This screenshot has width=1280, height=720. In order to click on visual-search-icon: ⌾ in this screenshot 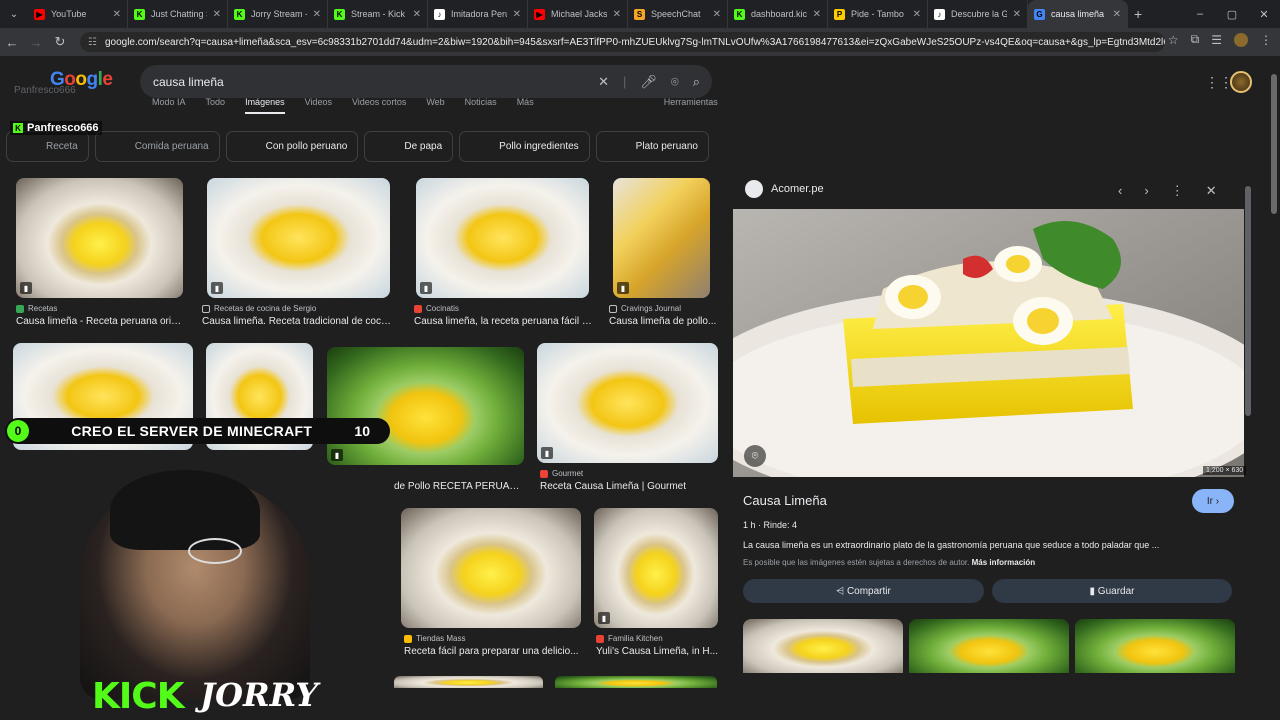, I will do `click(755, 456)`.